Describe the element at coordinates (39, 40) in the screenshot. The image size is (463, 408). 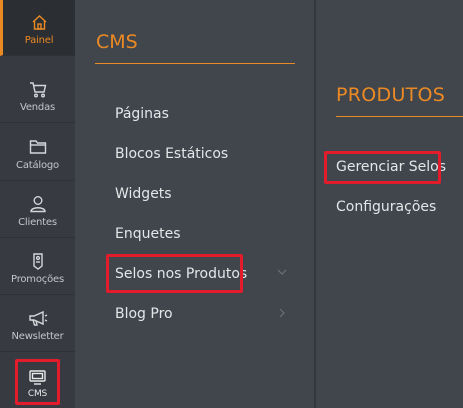
I see `nav-label: Painel` at that location.